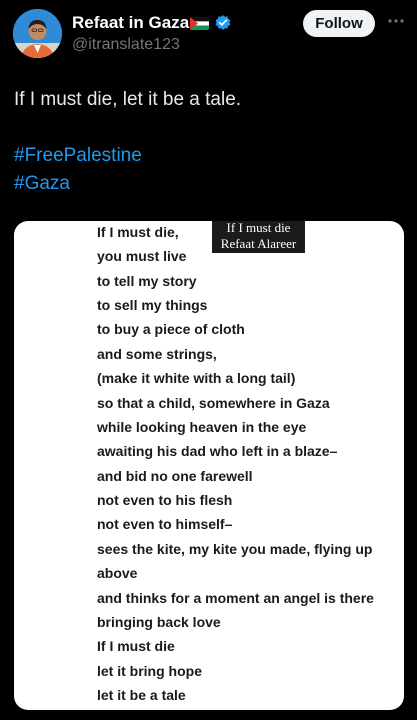  What do you see at coordinates (258, 243) in the screenshot?
I see `caption-author: Refaat Alareer` at bounding box center [258, 243].